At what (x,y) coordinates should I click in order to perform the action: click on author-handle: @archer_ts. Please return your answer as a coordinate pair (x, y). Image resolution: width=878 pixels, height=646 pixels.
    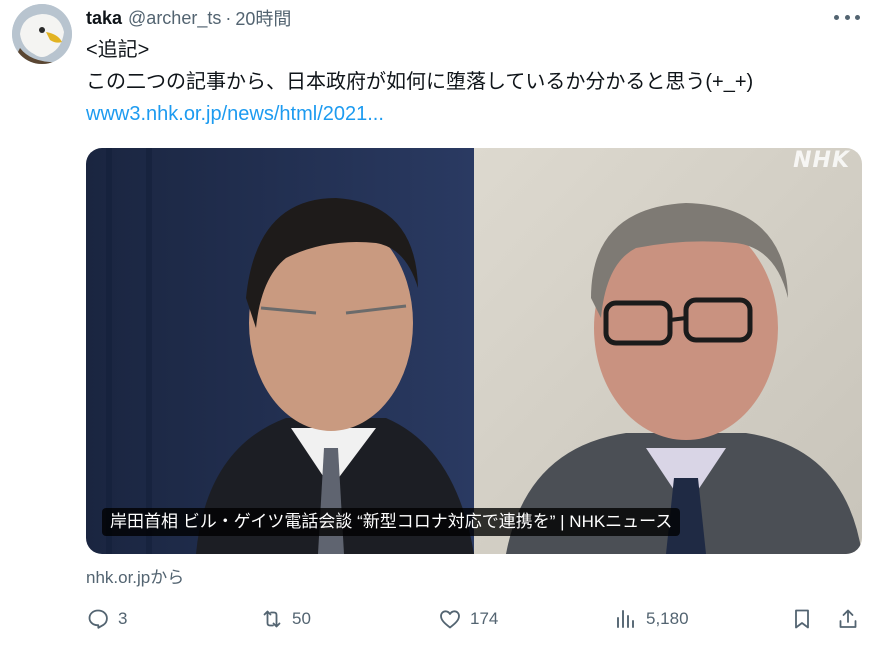
    Looking at the image, I should click on (174, 18).